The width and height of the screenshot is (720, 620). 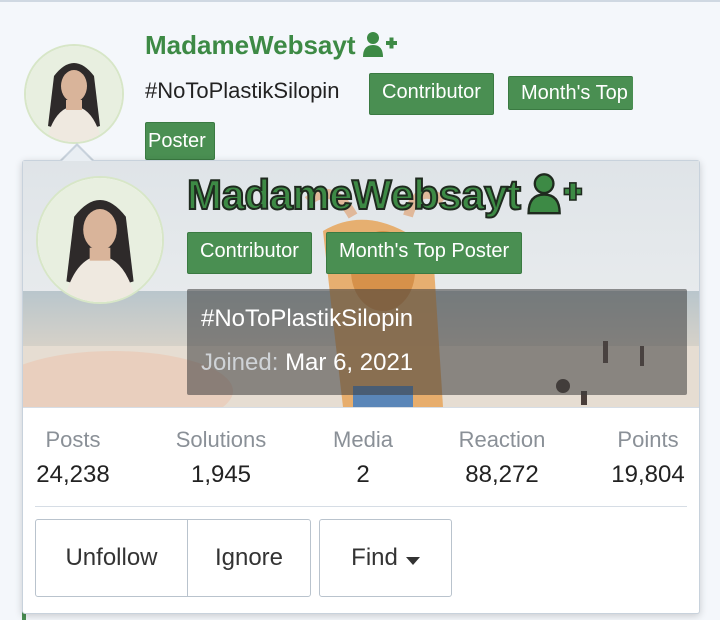 I want to click on stat-label: Reaction, so click(x=502, y=439).